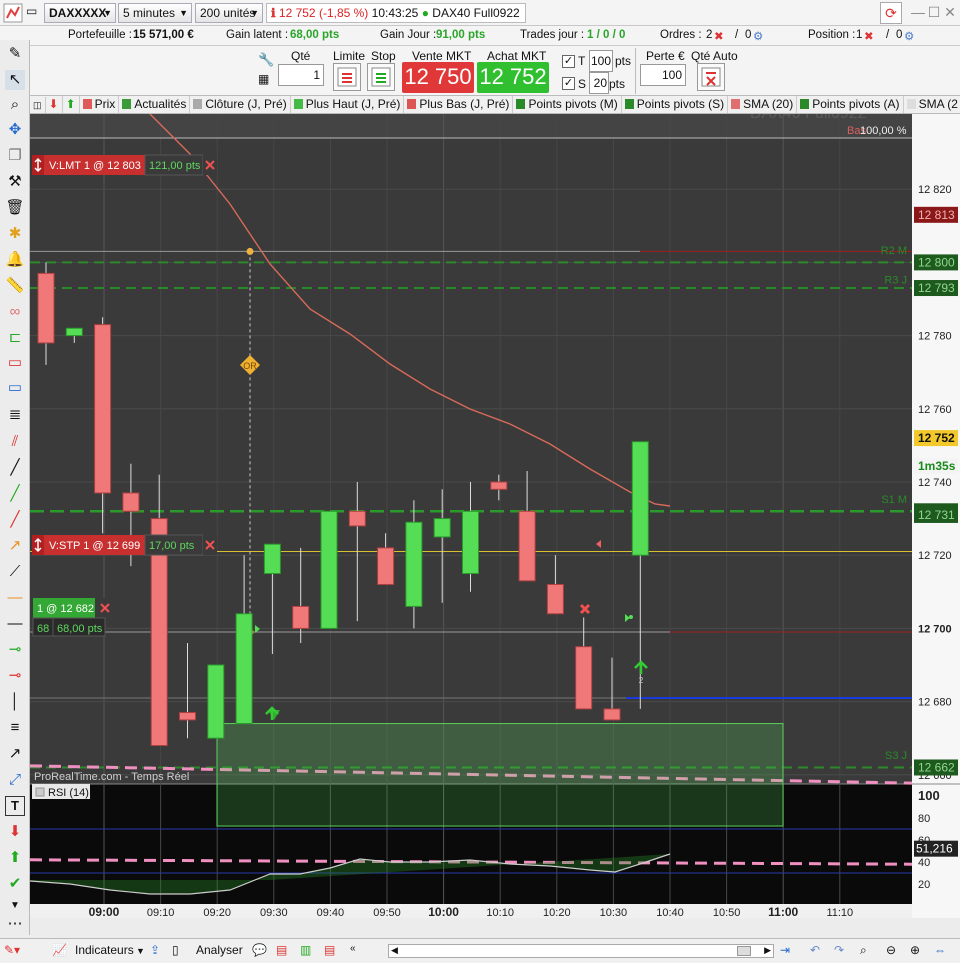  What do you see at coordinates (155, 13) in the screenshot?
I see `timeframe-select: 5 minutes ▼` at bounding box center [155, 13].